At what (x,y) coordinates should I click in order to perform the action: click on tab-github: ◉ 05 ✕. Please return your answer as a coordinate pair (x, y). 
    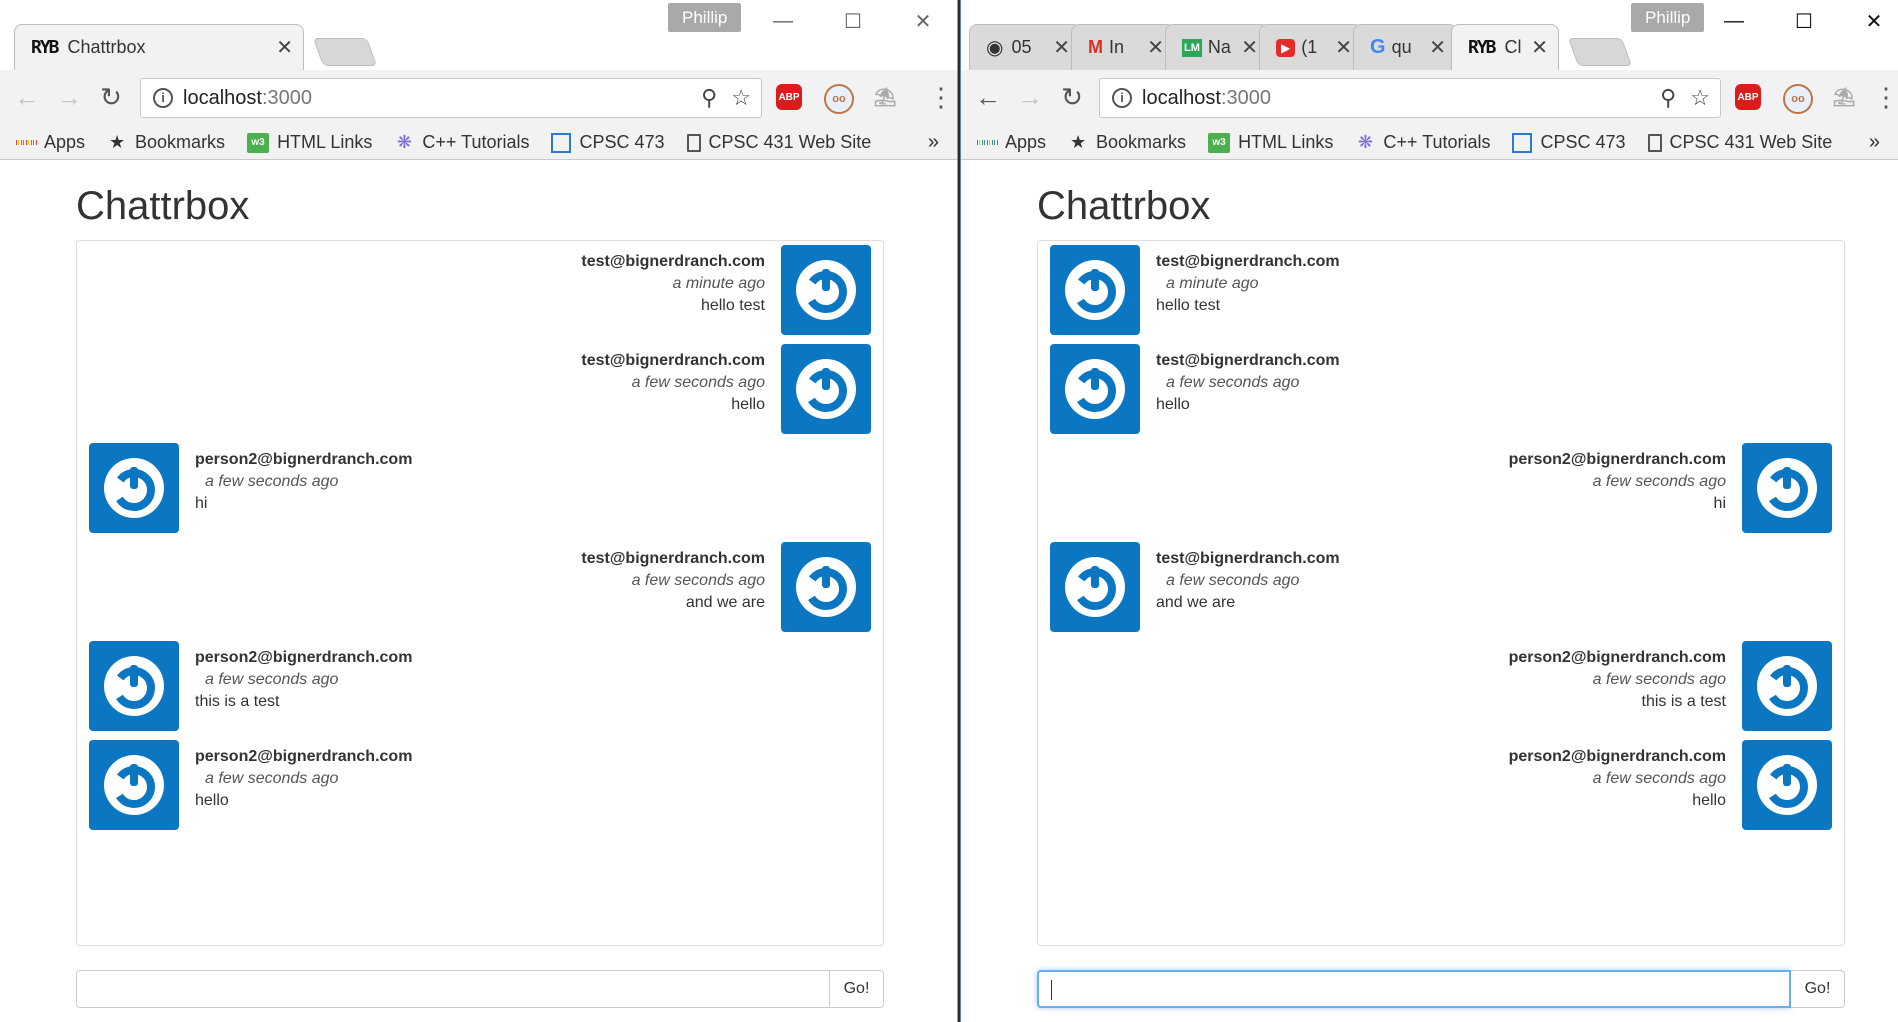
    Looking at the image, I should click on (1025, 47).